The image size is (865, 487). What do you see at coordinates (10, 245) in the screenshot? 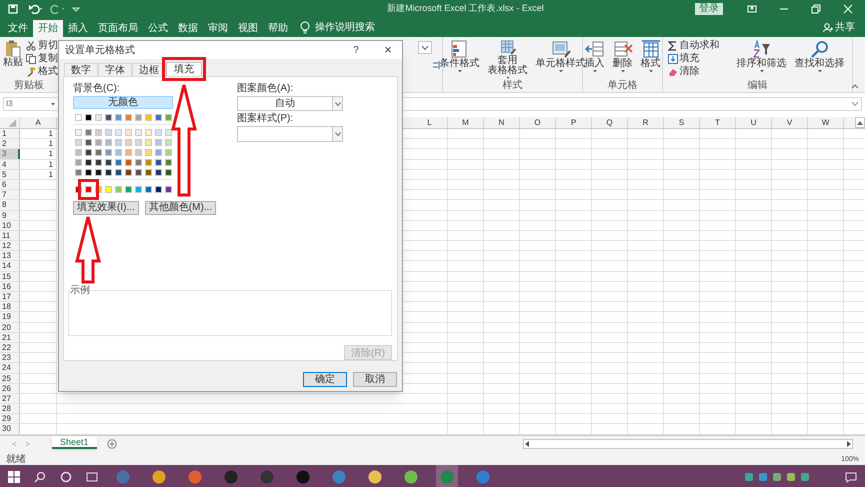
I see `row-header: 12` at bounding box center [10, 245].